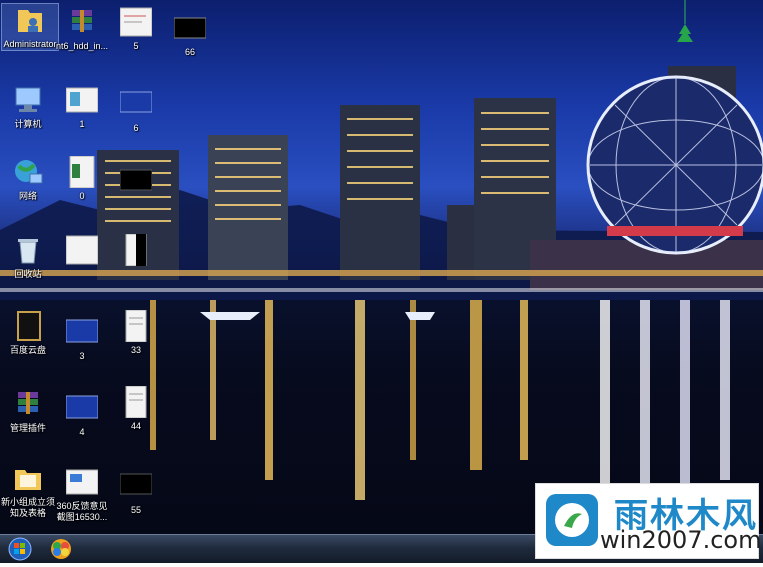  What do you see at coordinates (135, 426) in the screenshot?
I see `desktop-icon-label: 44` at bounding box center [135, 426].